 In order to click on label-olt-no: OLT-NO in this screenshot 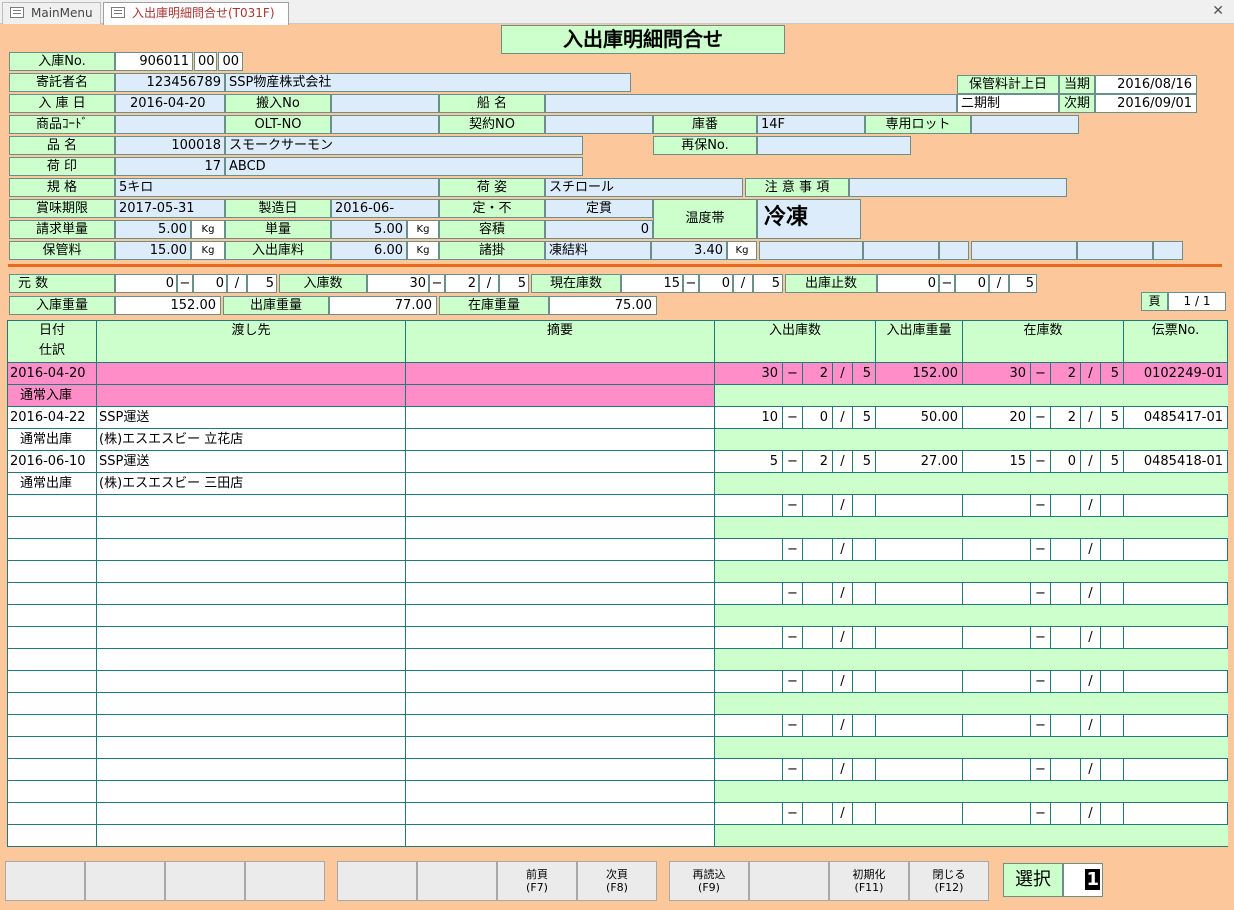, I will do `click(278, 124)`.